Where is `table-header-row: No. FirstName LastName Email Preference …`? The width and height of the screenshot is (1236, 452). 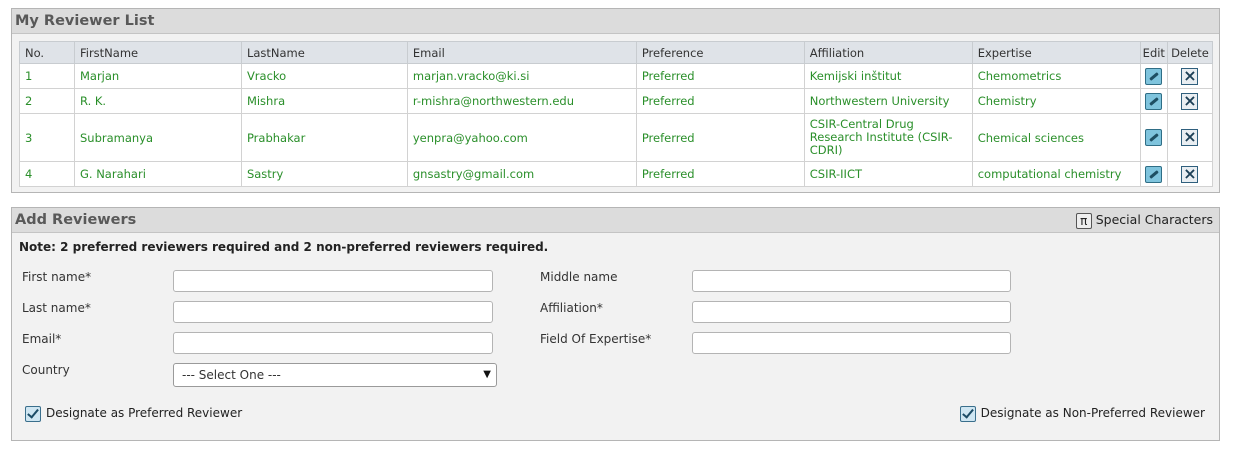 table-header-row: No. FirstName LastName Email Preference … is located at coordinates (616, 52).